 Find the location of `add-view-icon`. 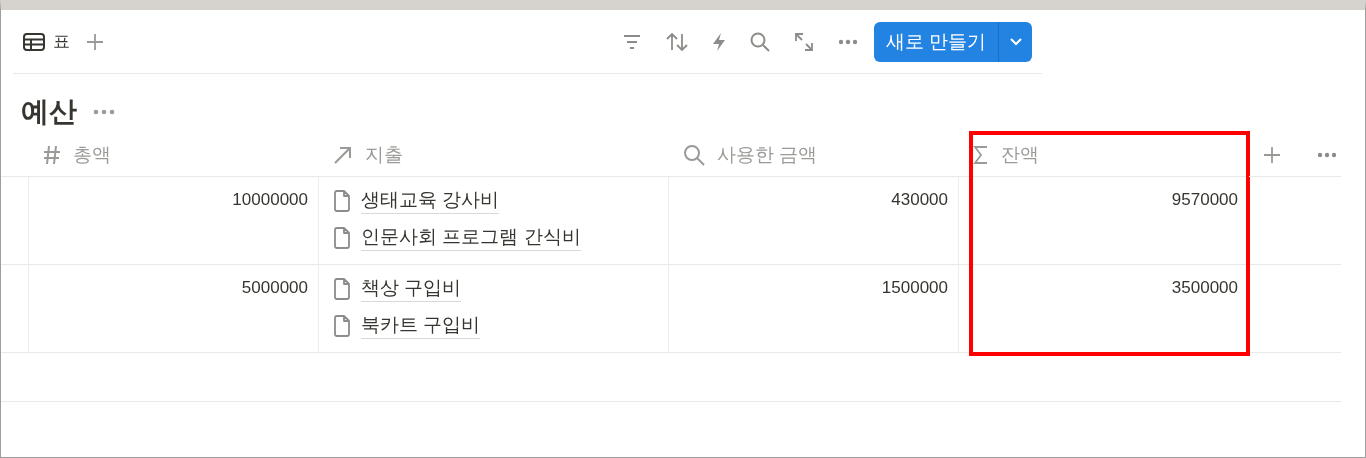

add-view-icon is located at coordinates (95, 41).